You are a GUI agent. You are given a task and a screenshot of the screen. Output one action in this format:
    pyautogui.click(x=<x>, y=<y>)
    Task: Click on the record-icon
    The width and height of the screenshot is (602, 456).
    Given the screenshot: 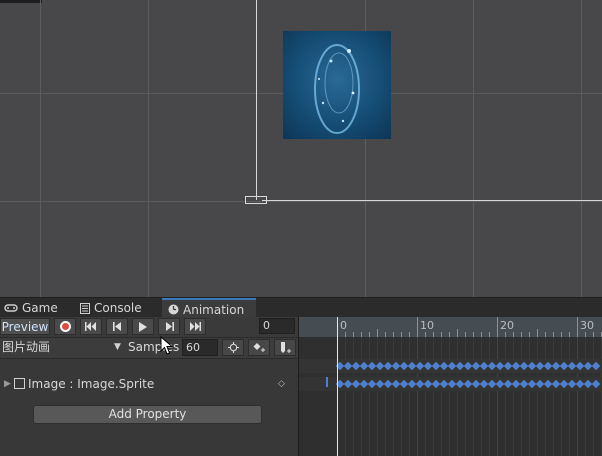 What is the action you would take?
    pyautogui.click(x=65, y=326)
    